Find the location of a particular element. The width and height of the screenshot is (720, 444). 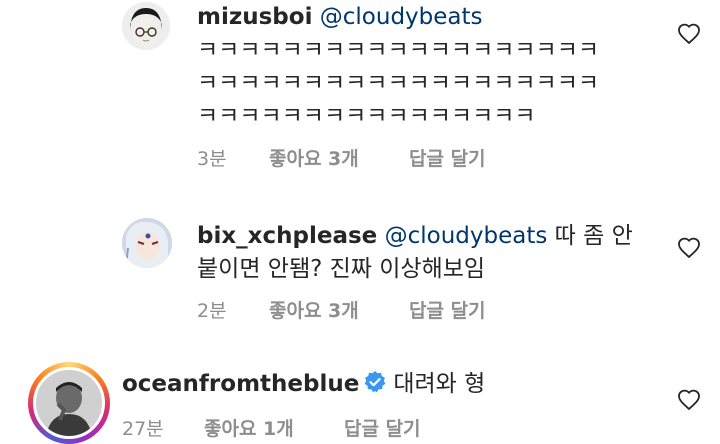

username: oceanfromtheblue is located at coordinates (240, 384).